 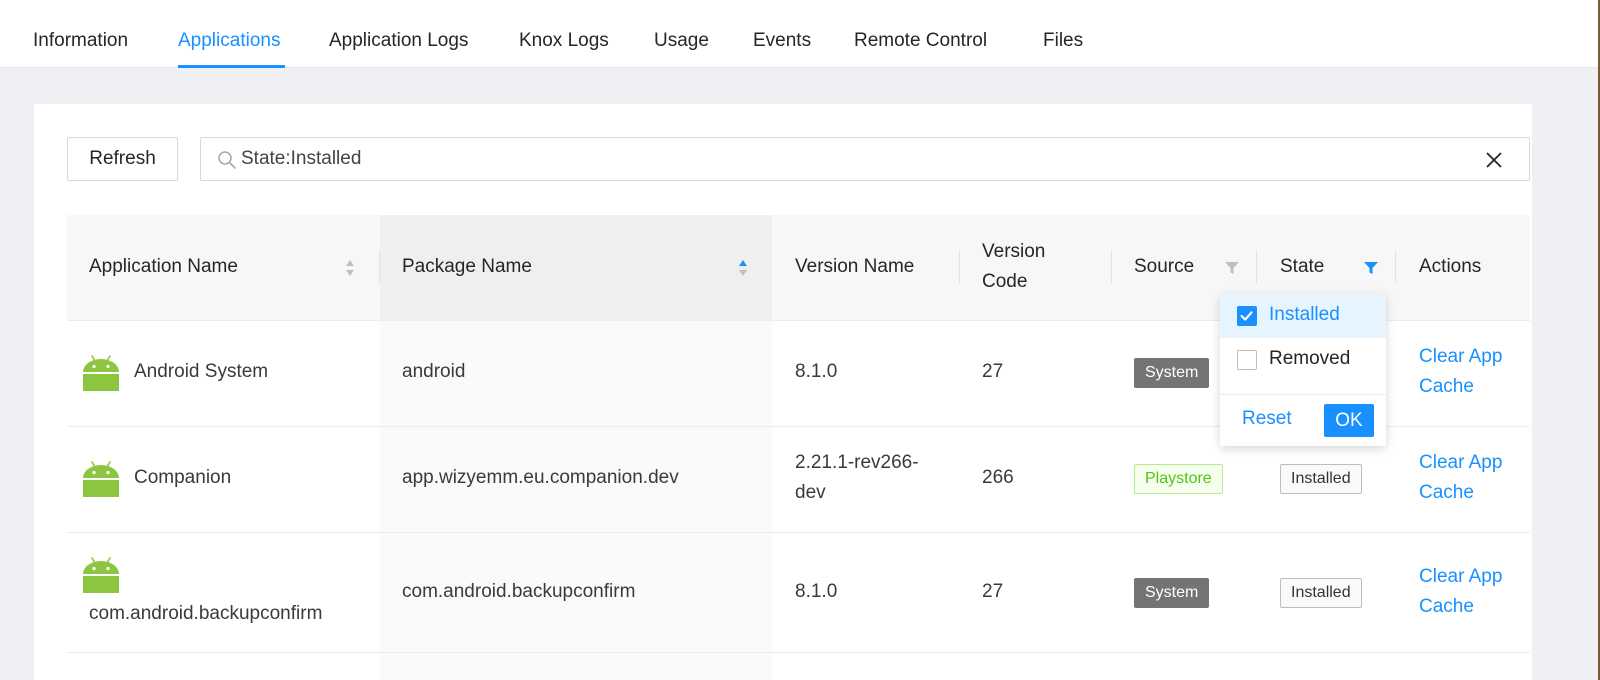 What do you see at coordinates (1450, 266) in the screenshot?
I see `column-actions: Actions` at bounding box center [1450, 266].